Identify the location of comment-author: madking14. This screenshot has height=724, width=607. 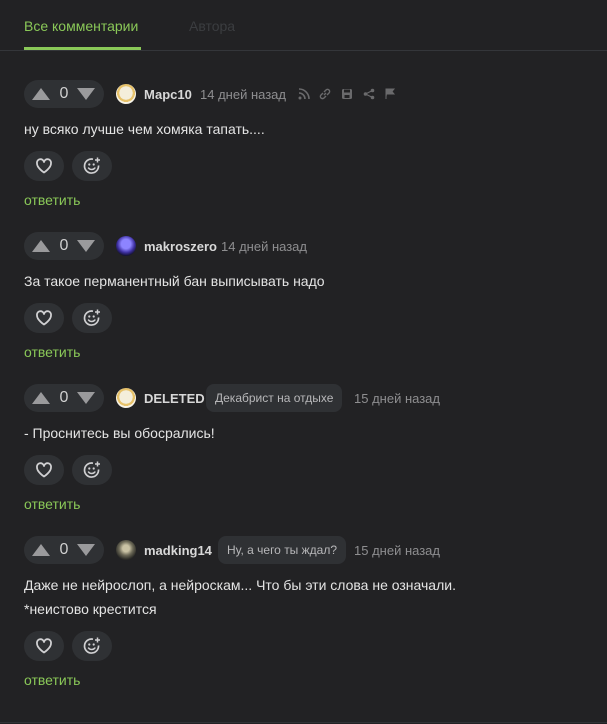
(178, 550).